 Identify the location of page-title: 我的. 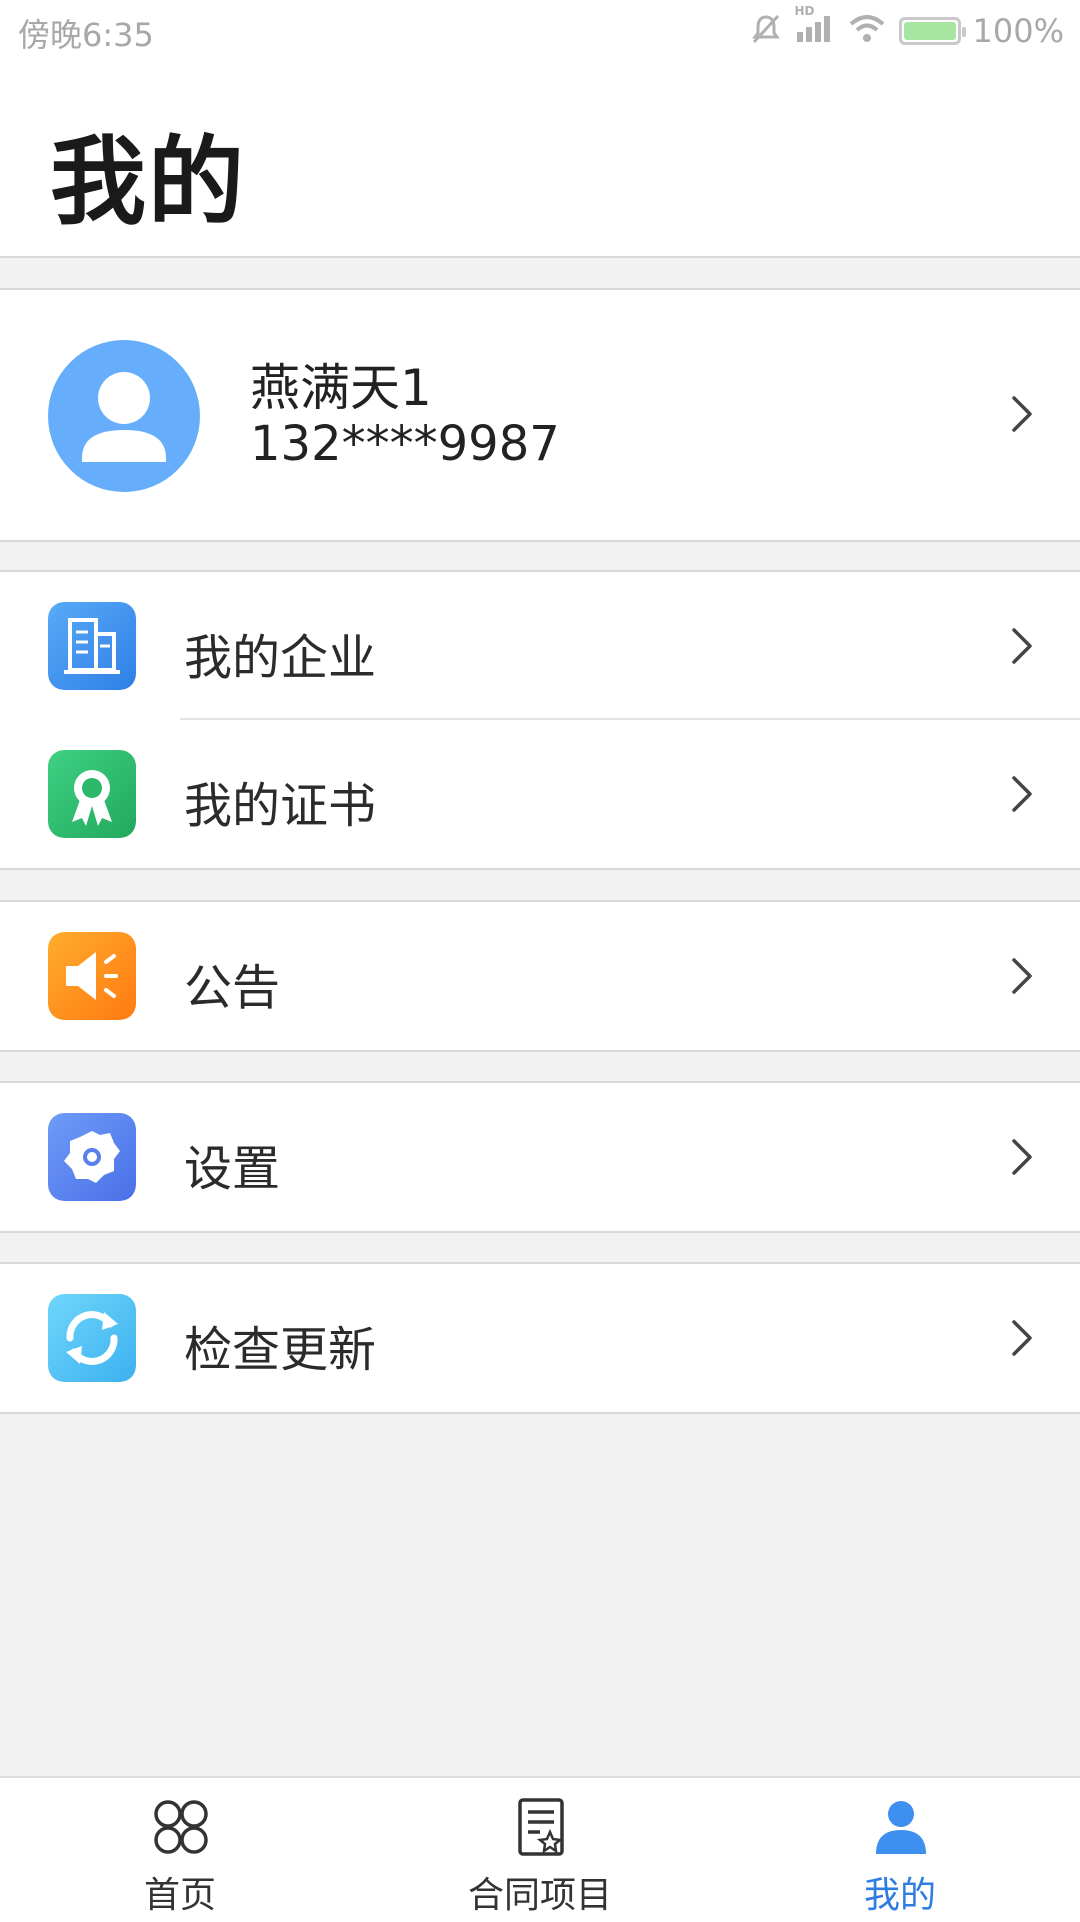
(148, 182).